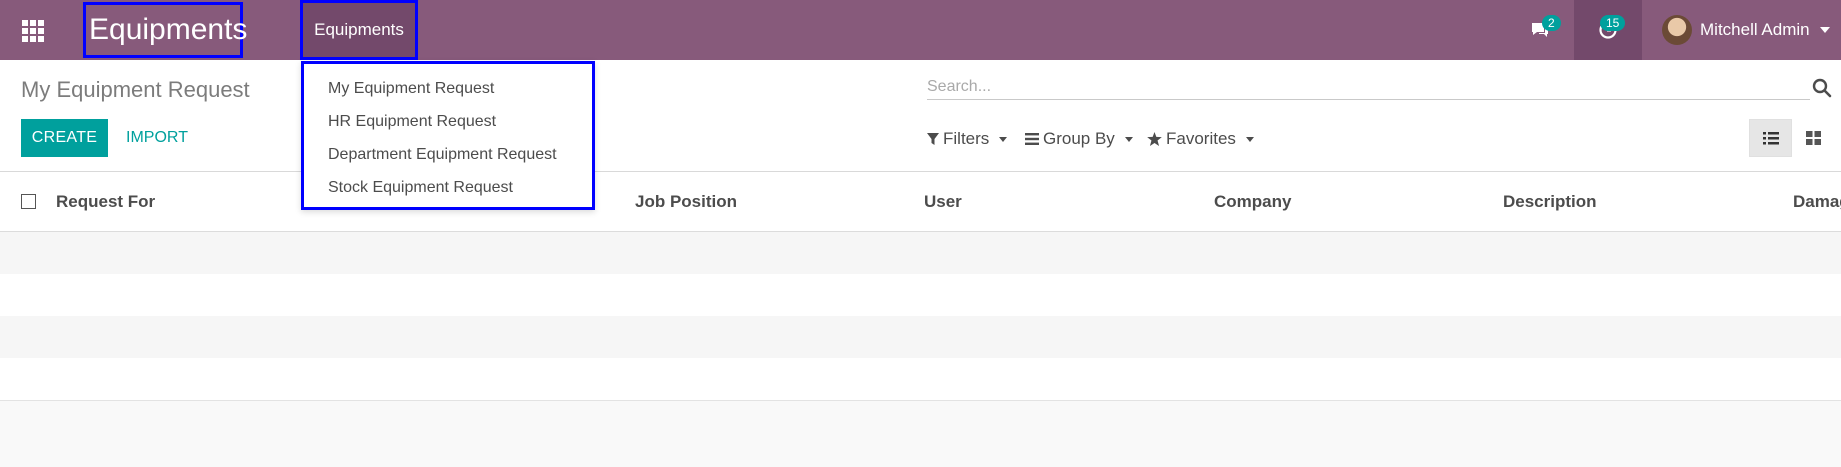 This screenshot has width=1841, height=467. I want to click on import-button: IMPORT, so click(157, 138).